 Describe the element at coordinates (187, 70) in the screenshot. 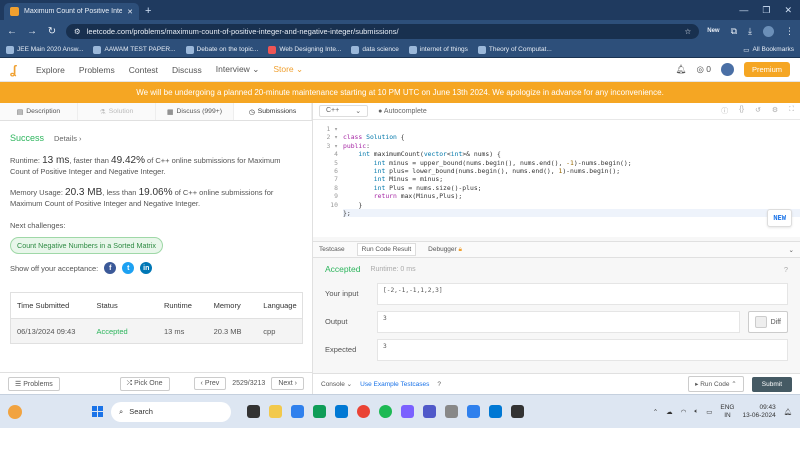

I see `nav-discuss: Discuss` at that location.